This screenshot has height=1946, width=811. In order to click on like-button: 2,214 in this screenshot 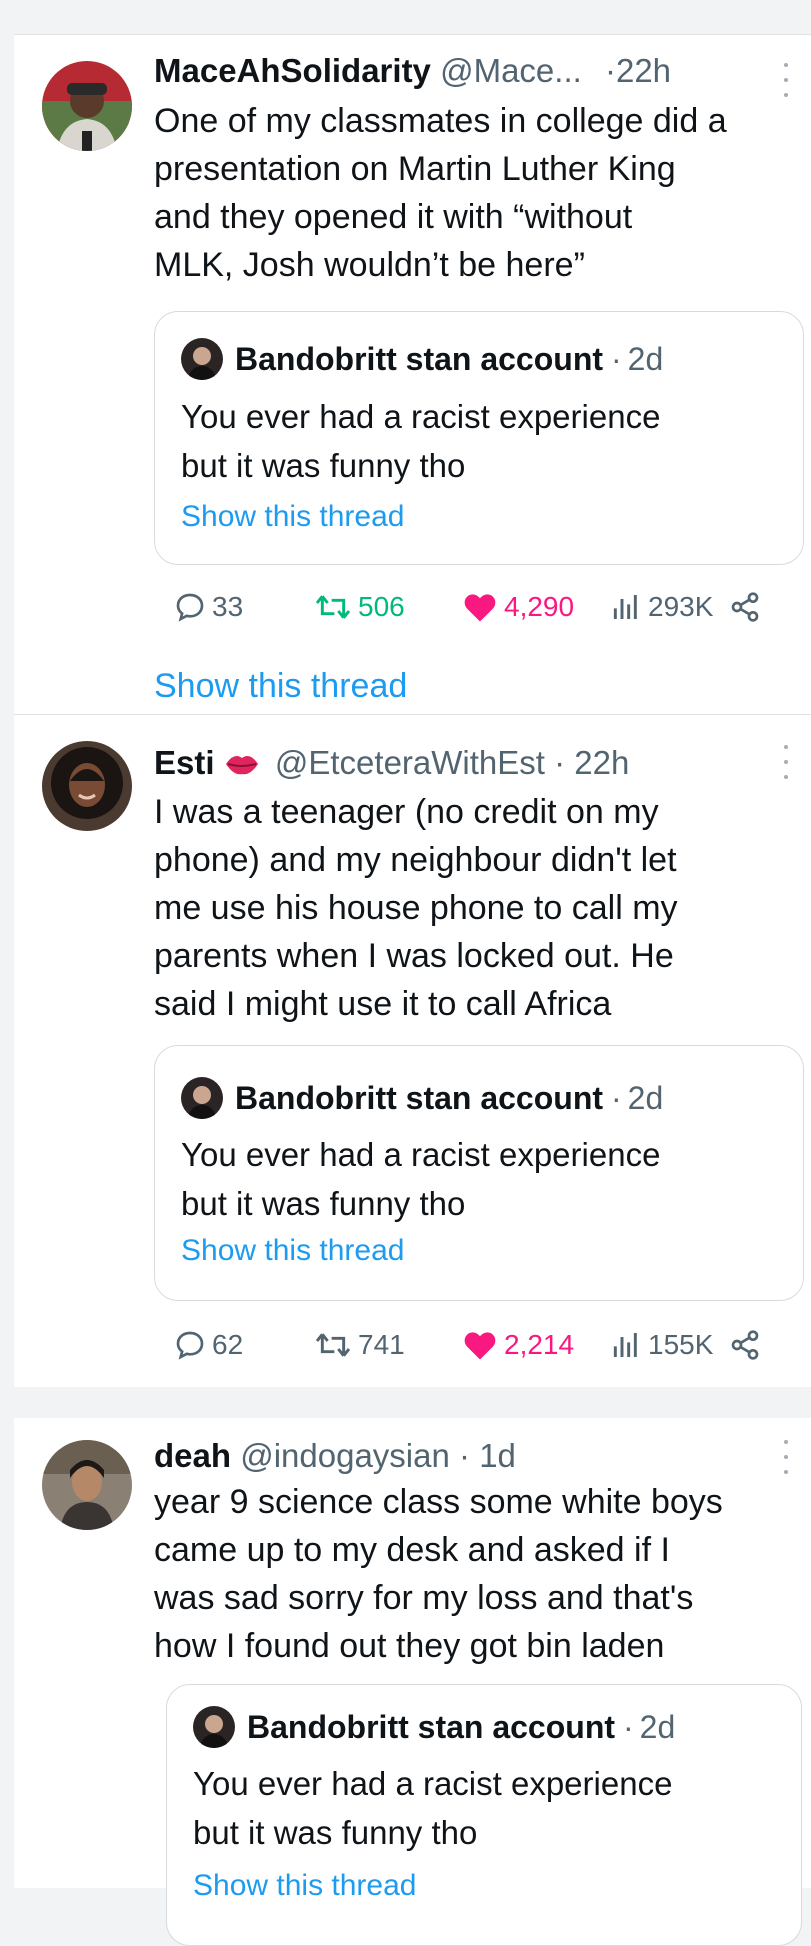, I will do `click(518, 1345)`.